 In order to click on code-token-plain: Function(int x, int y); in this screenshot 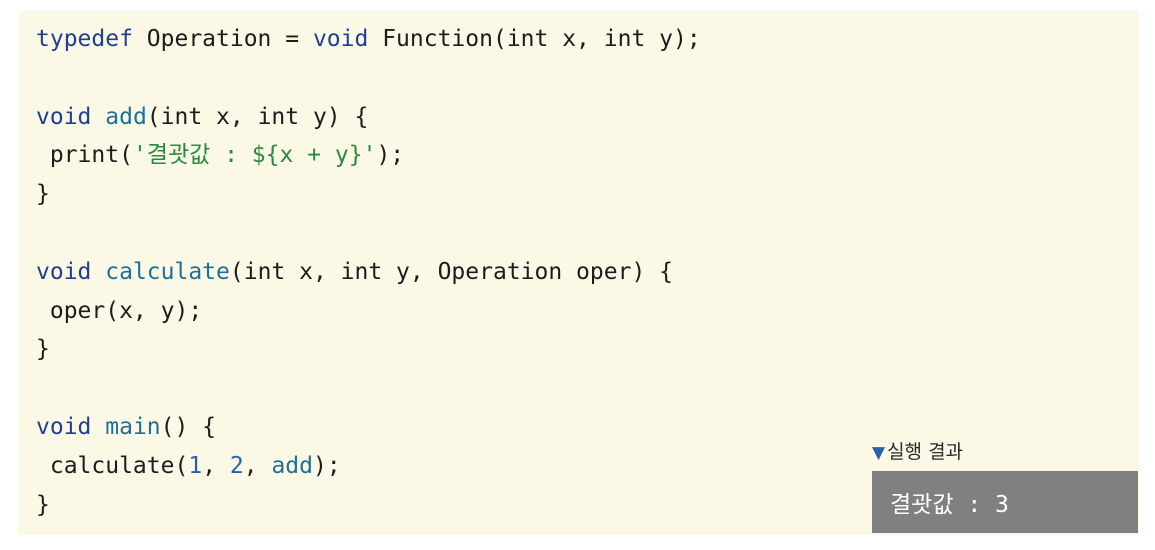, I will do `click(534, 39)`.